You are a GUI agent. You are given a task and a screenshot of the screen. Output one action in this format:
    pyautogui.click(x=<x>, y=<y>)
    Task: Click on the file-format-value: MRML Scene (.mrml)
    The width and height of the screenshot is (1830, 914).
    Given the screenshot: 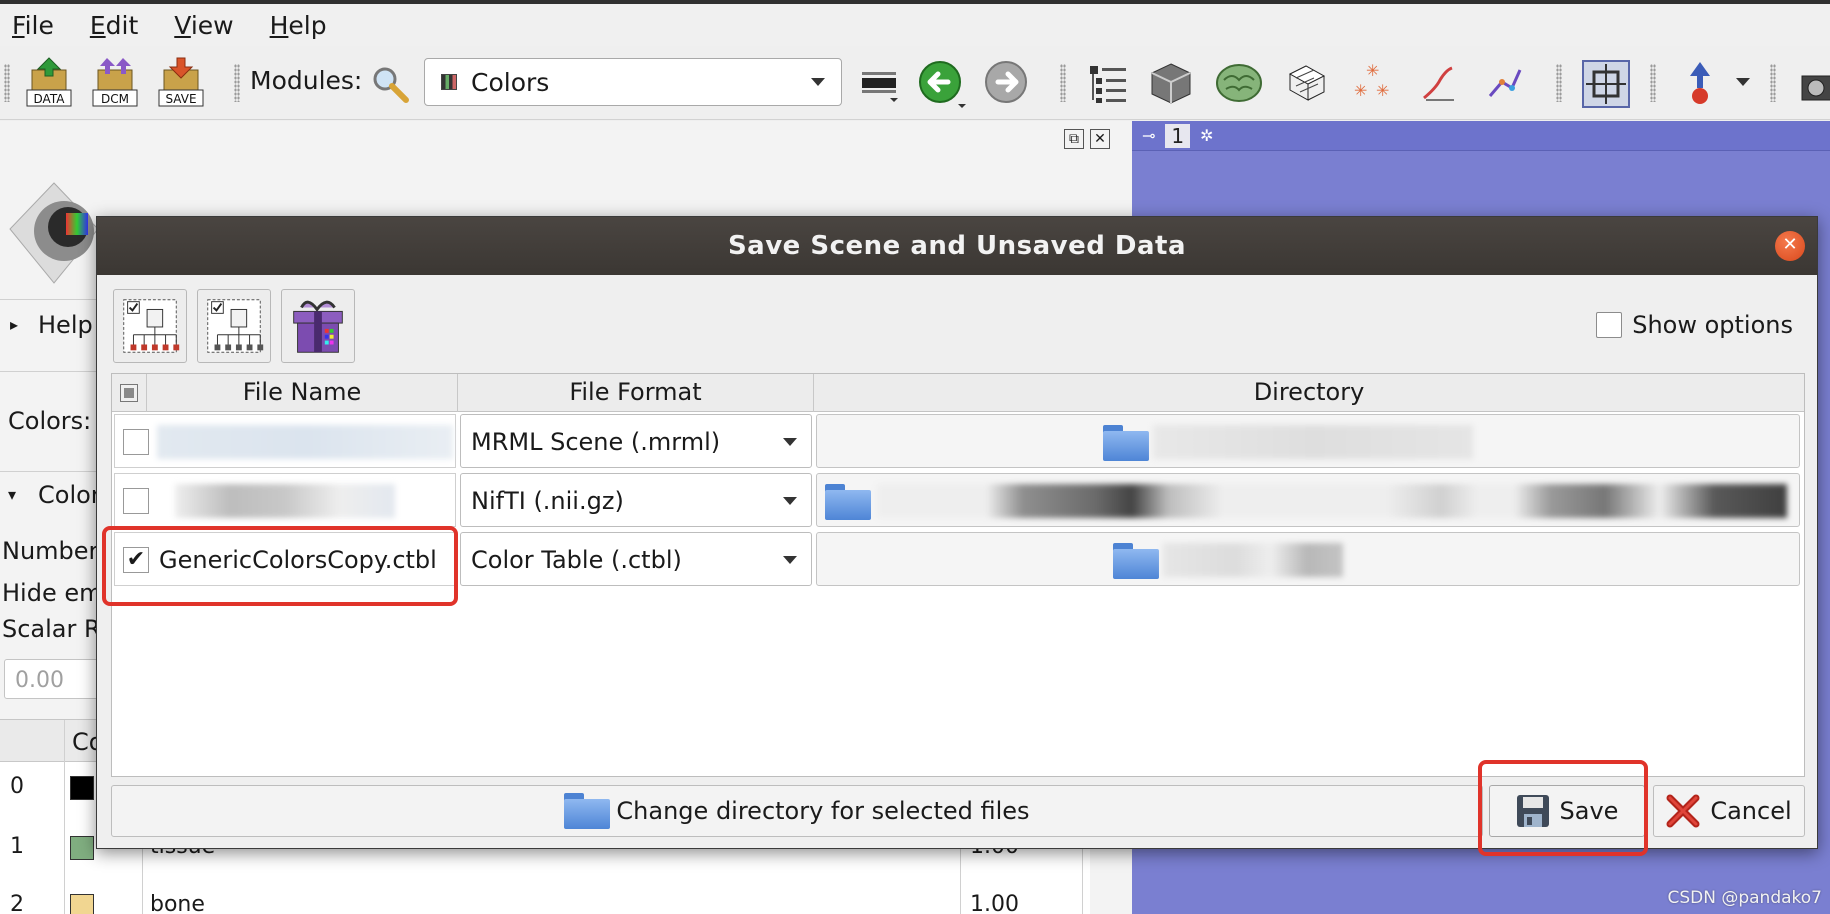 What is the action you would take?
    pyautogui.click(x=596, y=442)
    